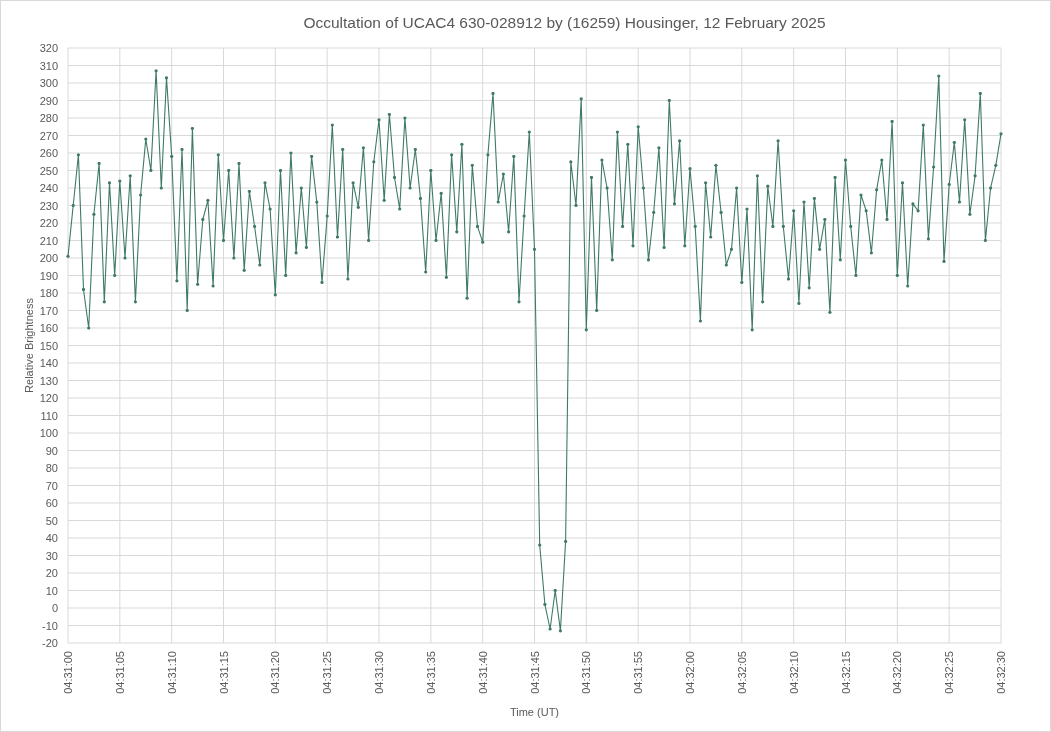 The width and height of the screenshot is (1051, 732). What do you see at coordinates (48, 240) in the screenshot?
I see `y-tick-label: 210` at bounding box center [48, 240].